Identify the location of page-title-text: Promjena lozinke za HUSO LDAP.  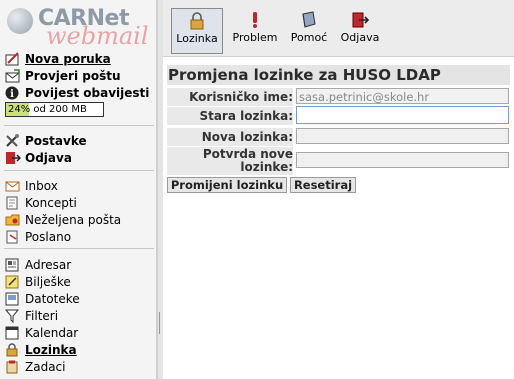
(304, 75).